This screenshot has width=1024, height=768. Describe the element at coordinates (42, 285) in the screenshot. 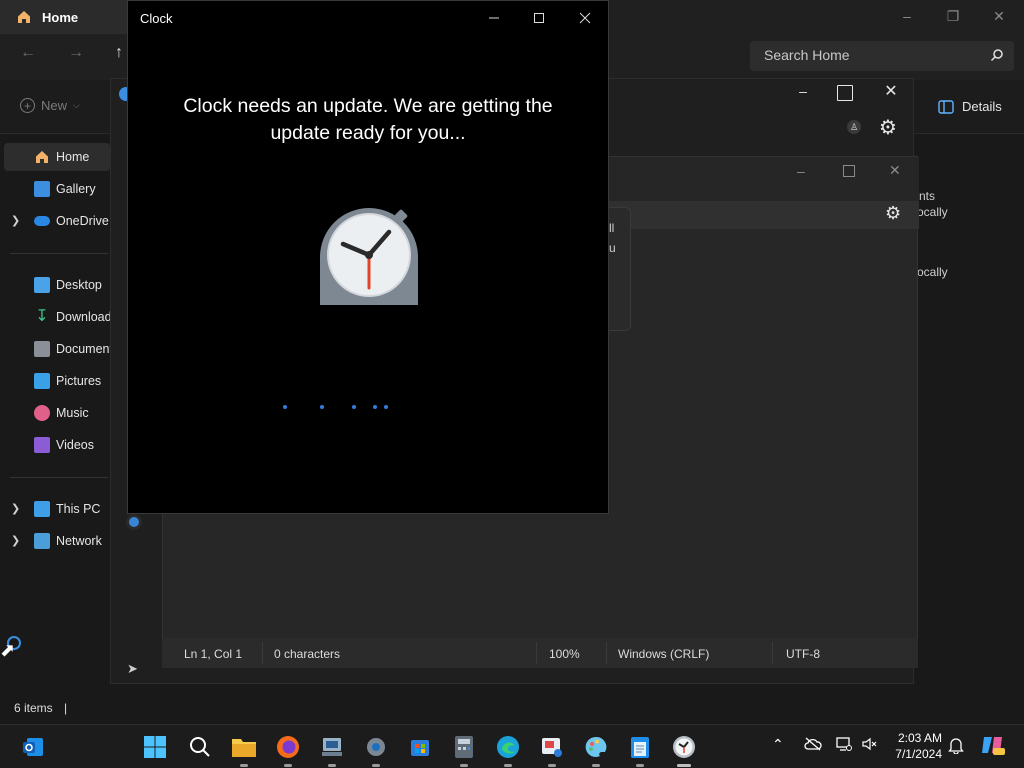

I see `desktop-icon` at that location.